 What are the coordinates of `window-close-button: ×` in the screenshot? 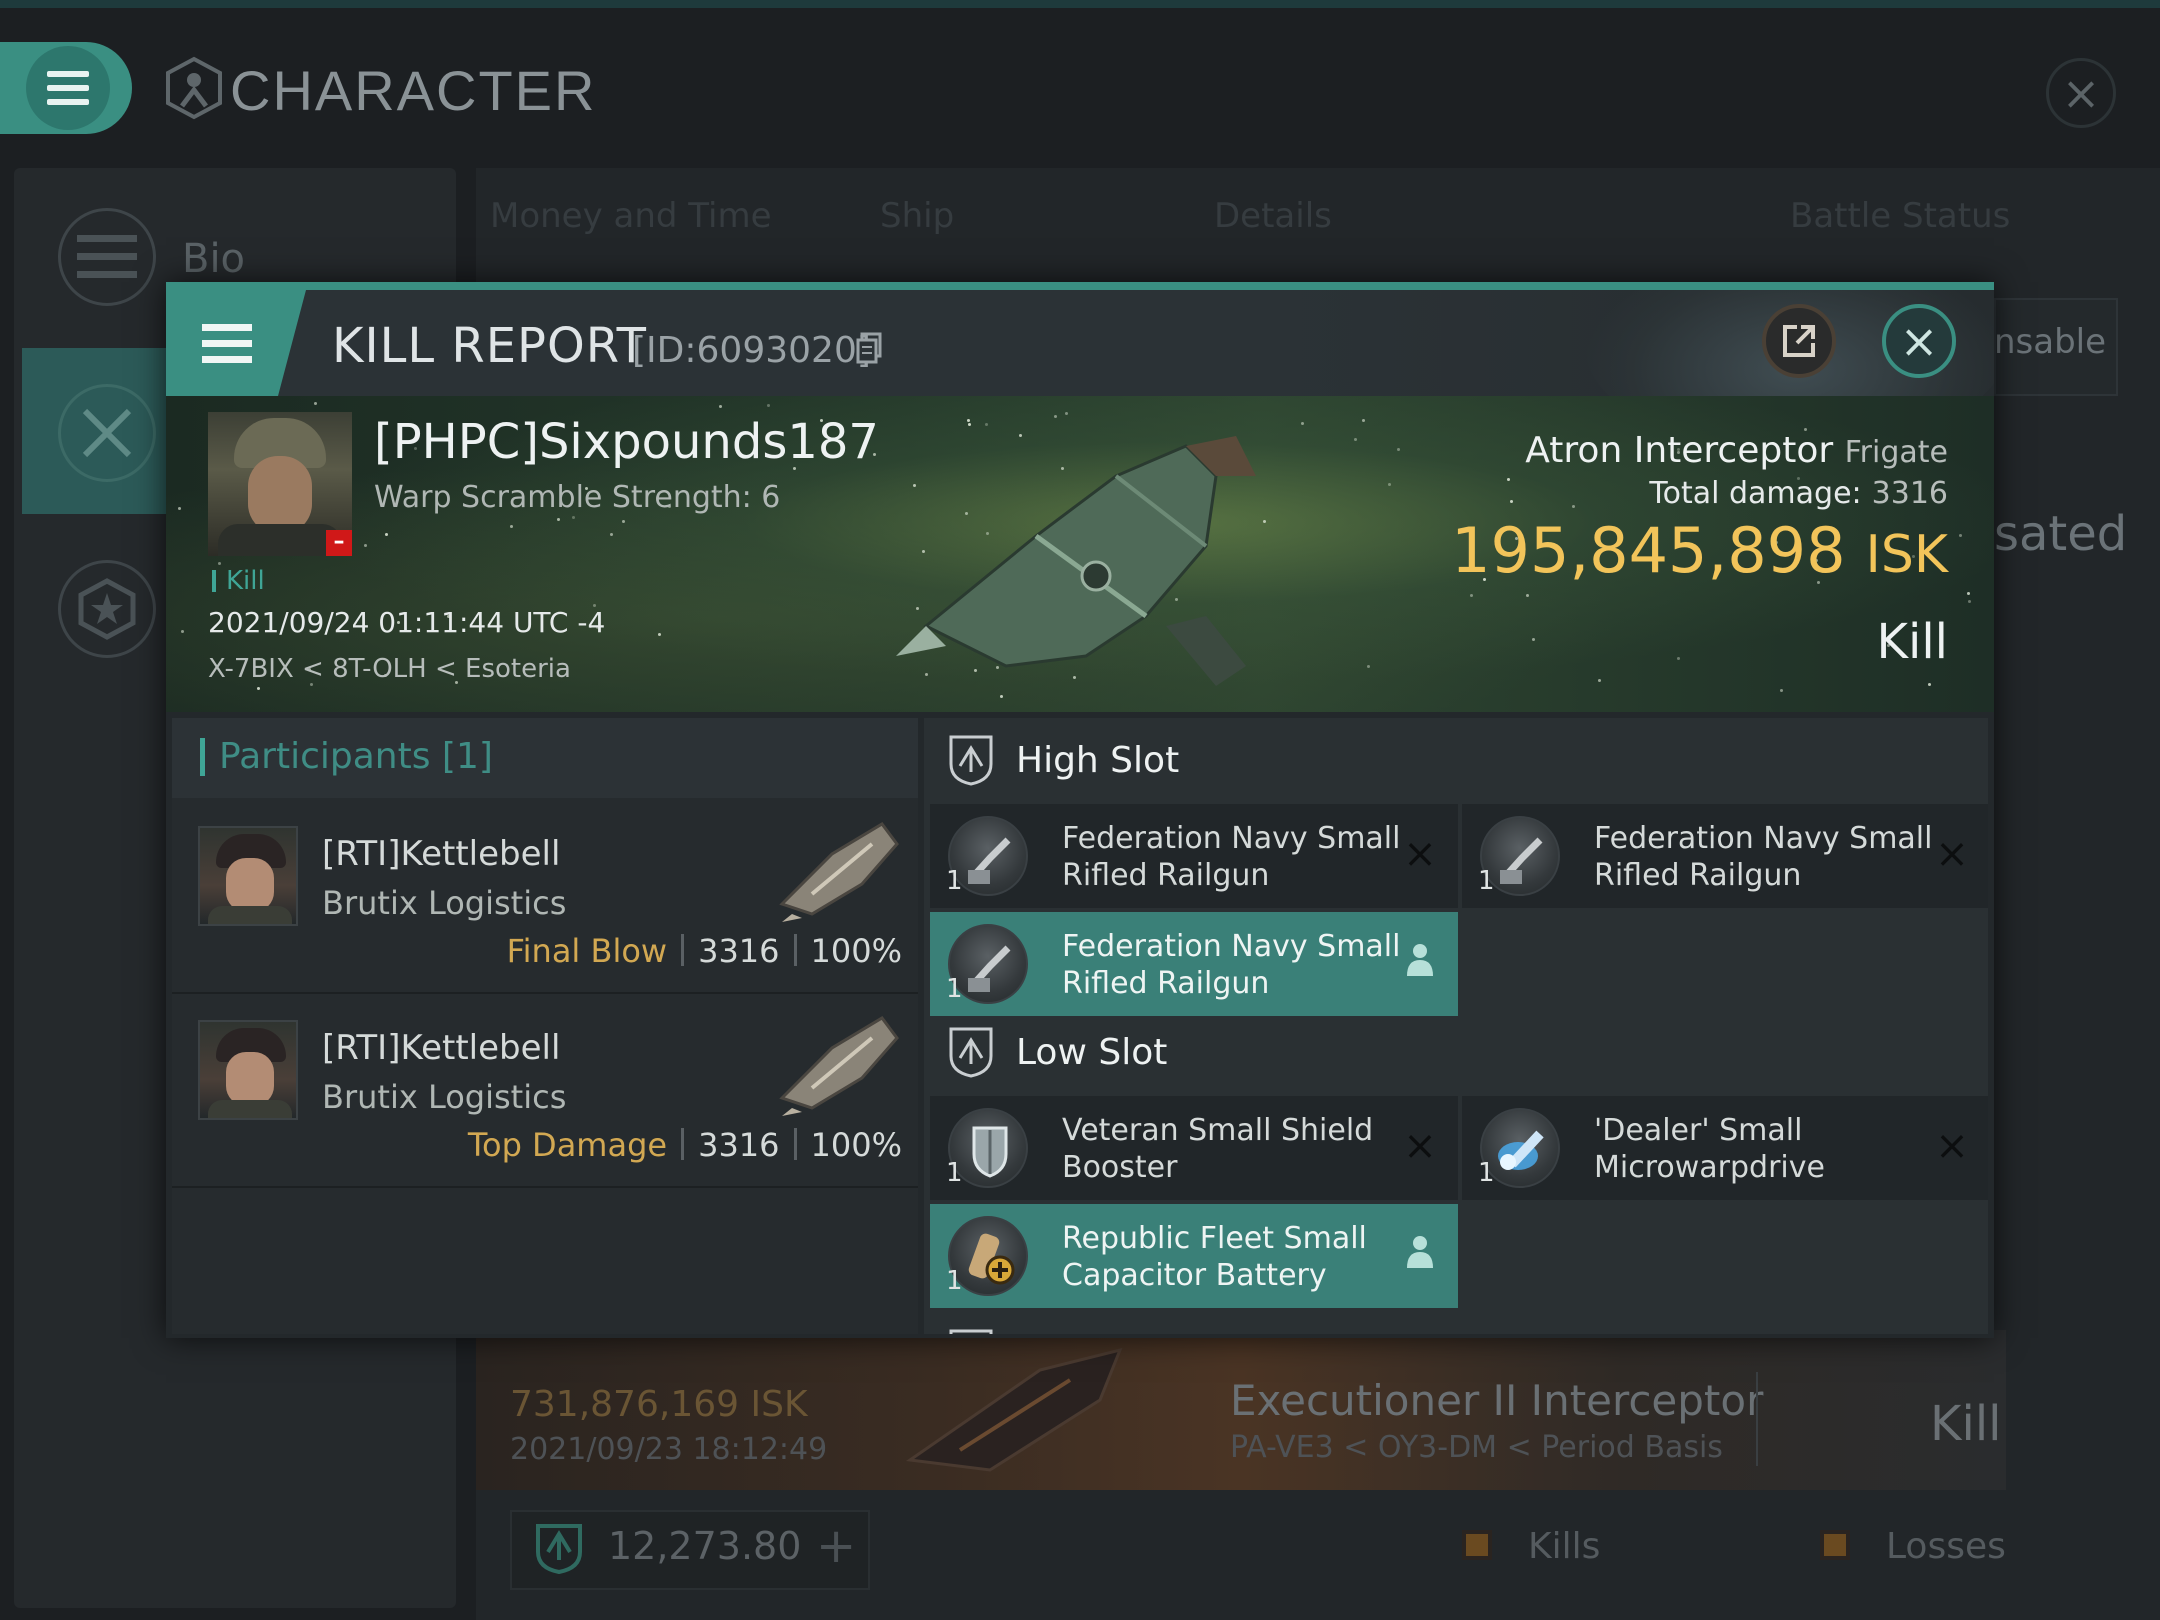 It's located at (2081, 93).